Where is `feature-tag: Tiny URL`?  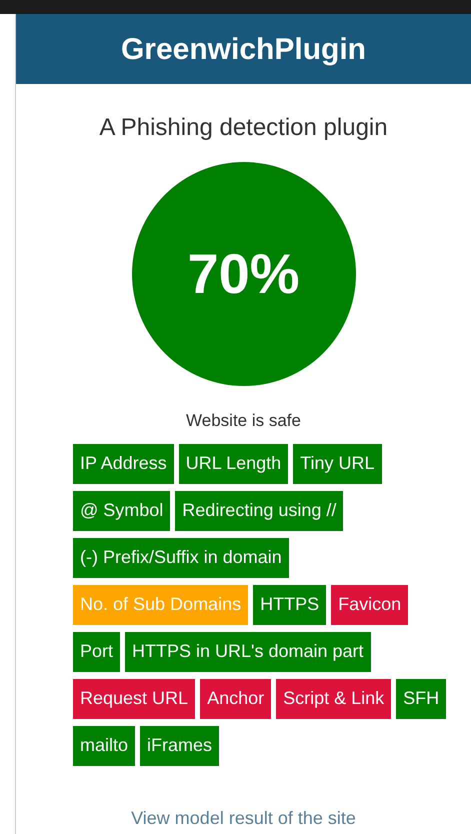
feature-tag: Tiny URL is located at coordinates (337, 464).